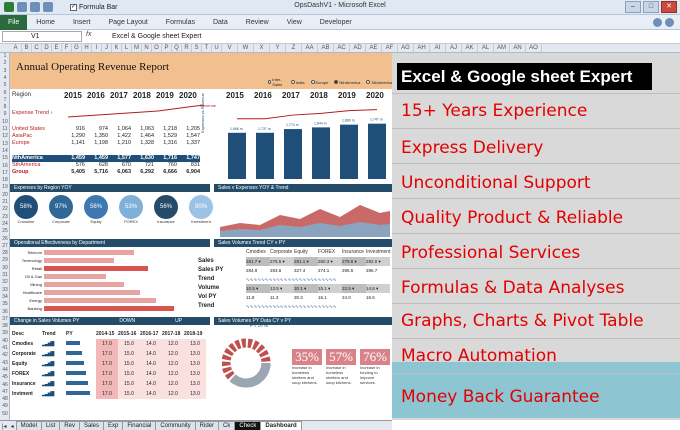 This screenshot has width=680, height=430. Describe the element at coordinates (262, 48) in the screenshot. I see `column-header: X` at that location.